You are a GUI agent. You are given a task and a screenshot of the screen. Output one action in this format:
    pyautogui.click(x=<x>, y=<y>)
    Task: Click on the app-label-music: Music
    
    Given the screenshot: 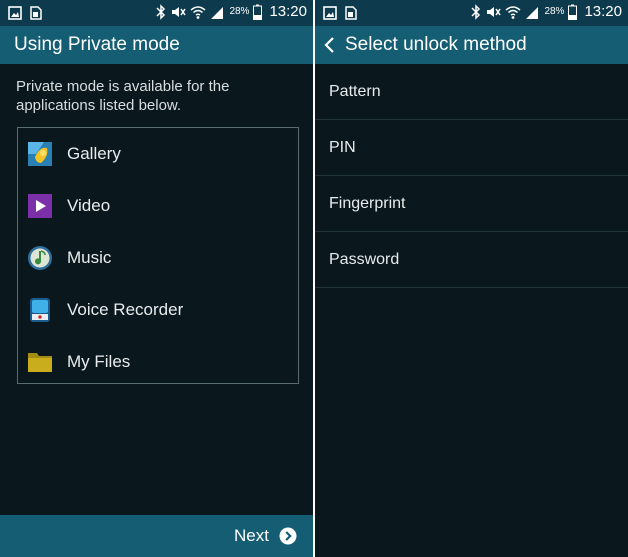 What is the action you would take?
    pyautogui.click(x=89, y=257)
    